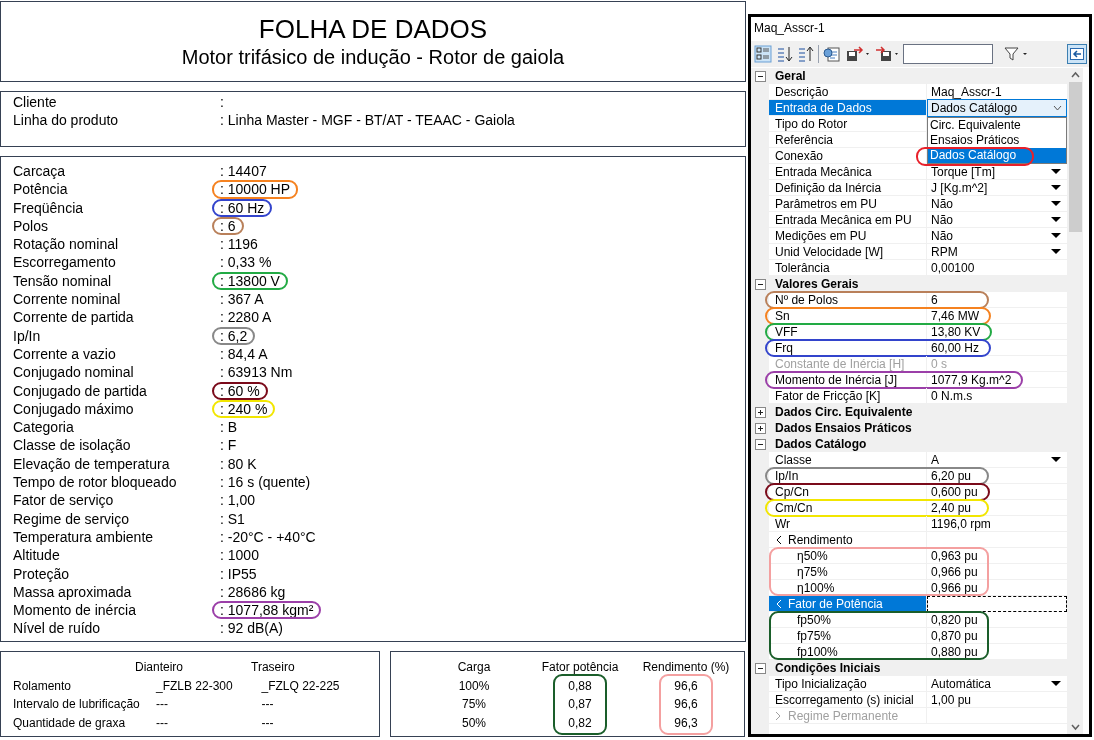  I want to click on table-cell-text: 75%, so click(474, 704).